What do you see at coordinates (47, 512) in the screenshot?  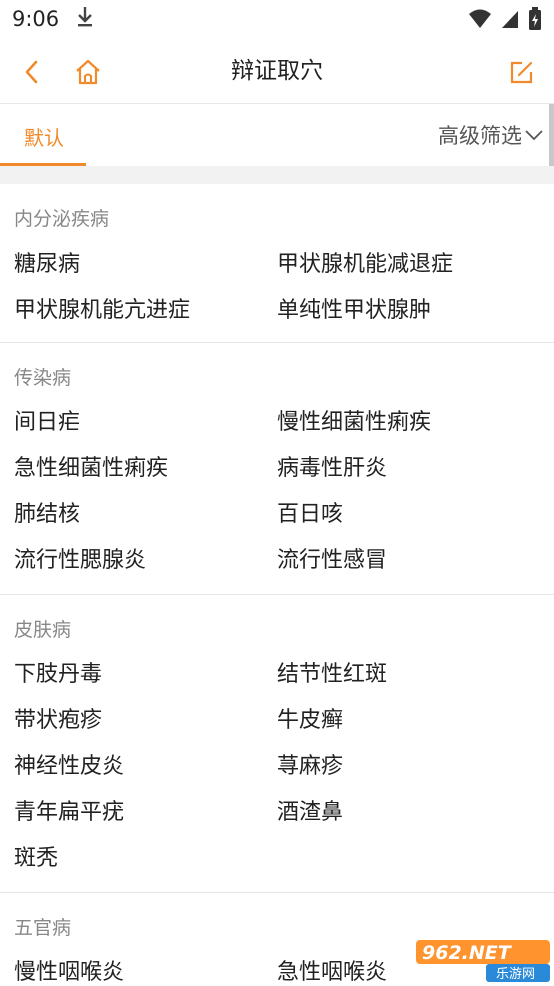 I see `disease-item: 肺结核` at bounding box center [47, 512].